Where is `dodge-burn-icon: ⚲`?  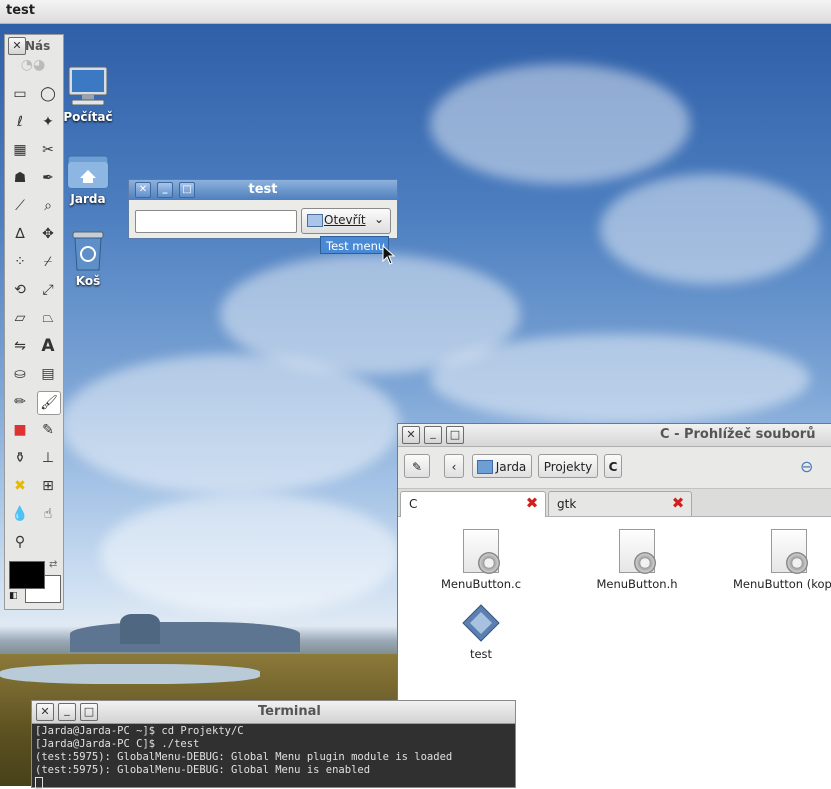
dodge-burn-icon: ⚲ is located at coordinates (20, 542).